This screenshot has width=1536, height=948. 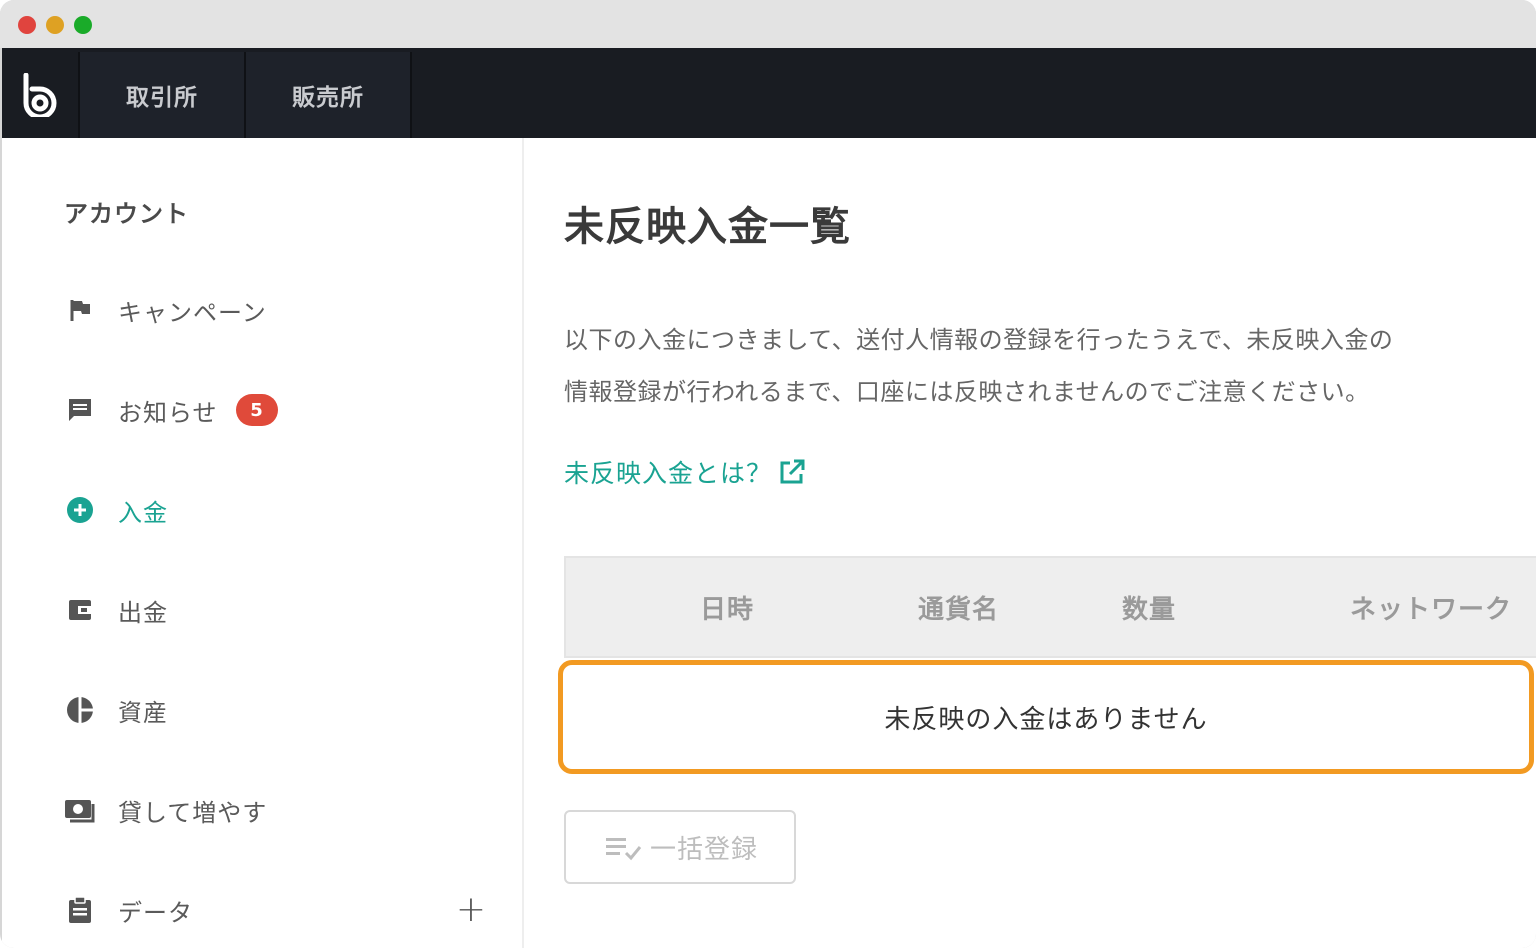 I want to click on sidebar-item-assets: 資産, so click(x=284, y=710).